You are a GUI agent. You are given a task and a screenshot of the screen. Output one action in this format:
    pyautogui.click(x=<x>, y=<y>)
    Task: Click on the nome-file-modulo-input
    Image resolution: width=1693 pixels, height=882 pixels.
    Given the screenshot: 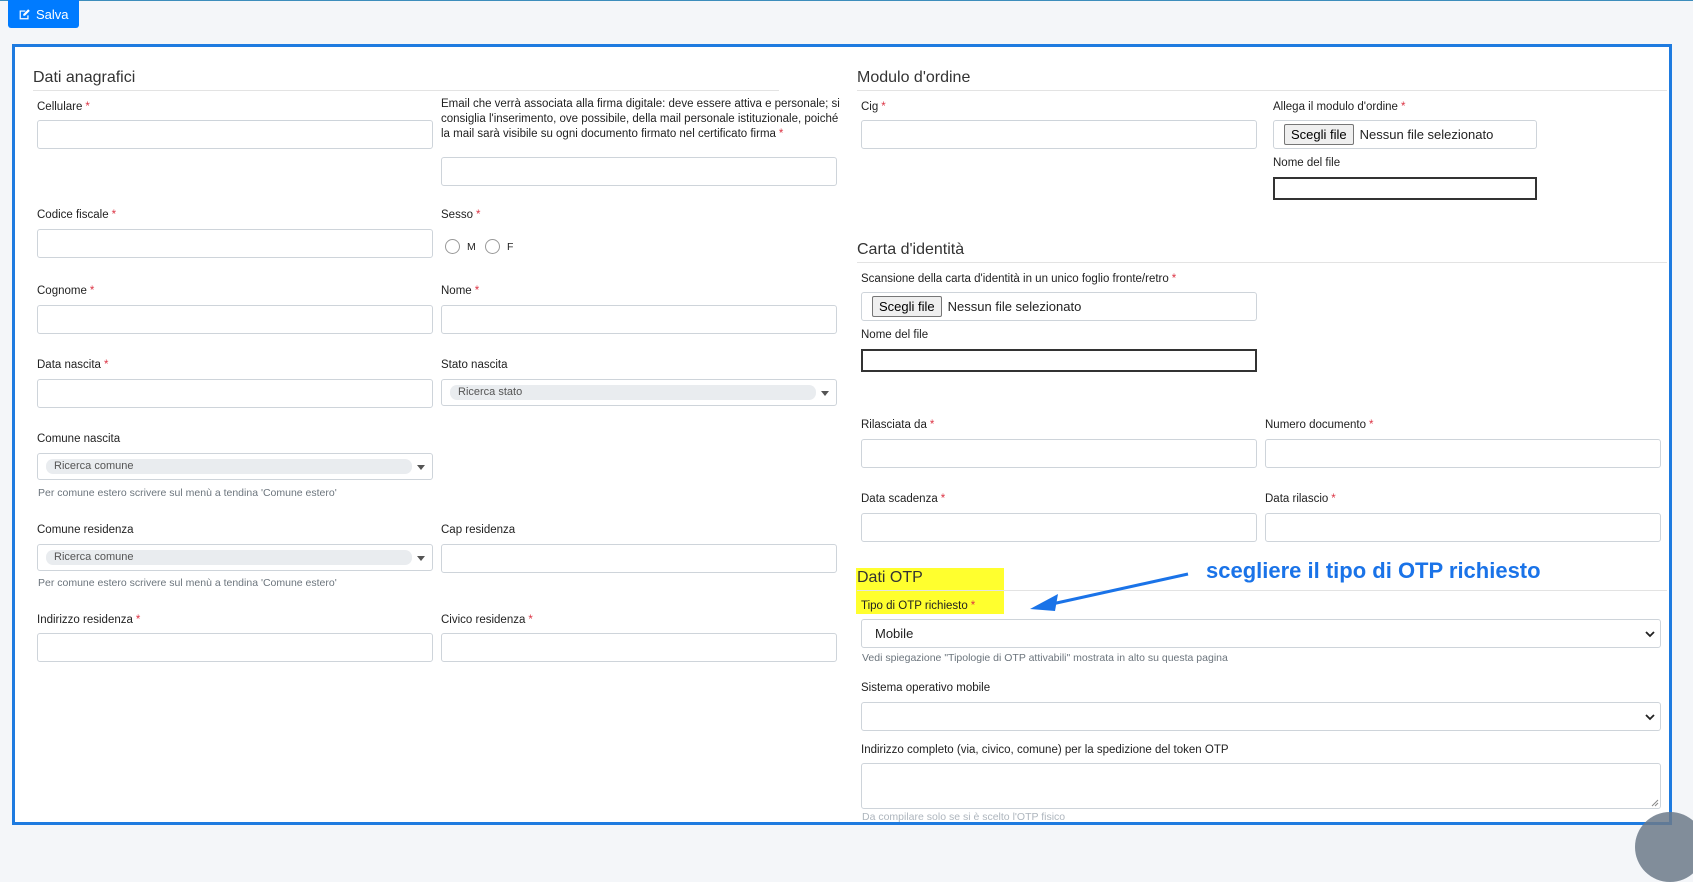 What is the action you would take?
    pyautogui.click(x=1405, y=188)
    